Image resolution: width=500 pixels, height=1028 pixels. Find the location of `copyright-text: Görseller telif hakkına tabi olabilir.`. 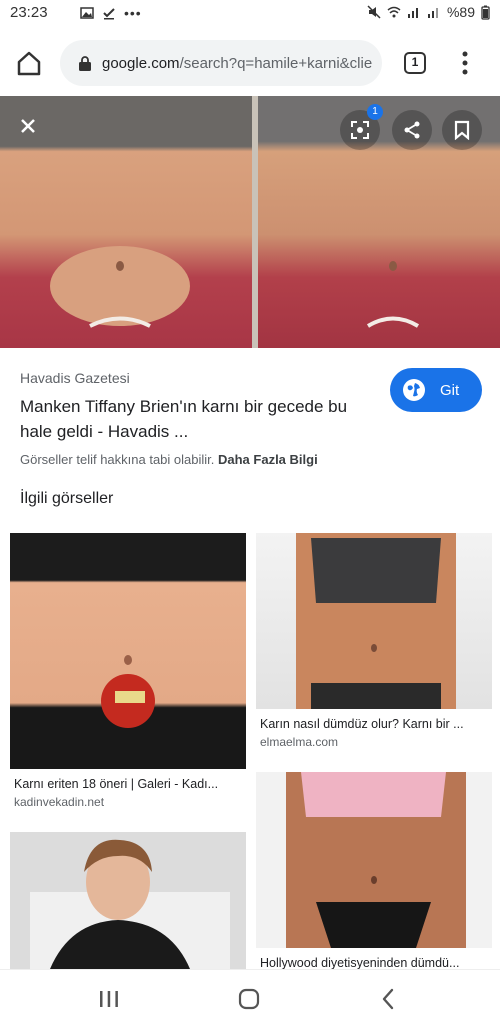

copyright-text: Görseller telif hakkına tabi olabilir. is located at coordinates (117, 459).